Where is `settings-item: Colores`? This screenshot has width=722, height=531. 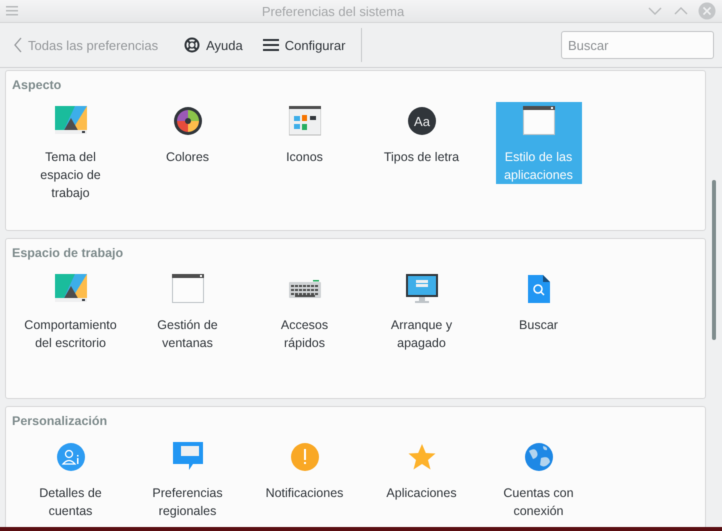
settings-item: Colores is located at coordinates (187, 134).